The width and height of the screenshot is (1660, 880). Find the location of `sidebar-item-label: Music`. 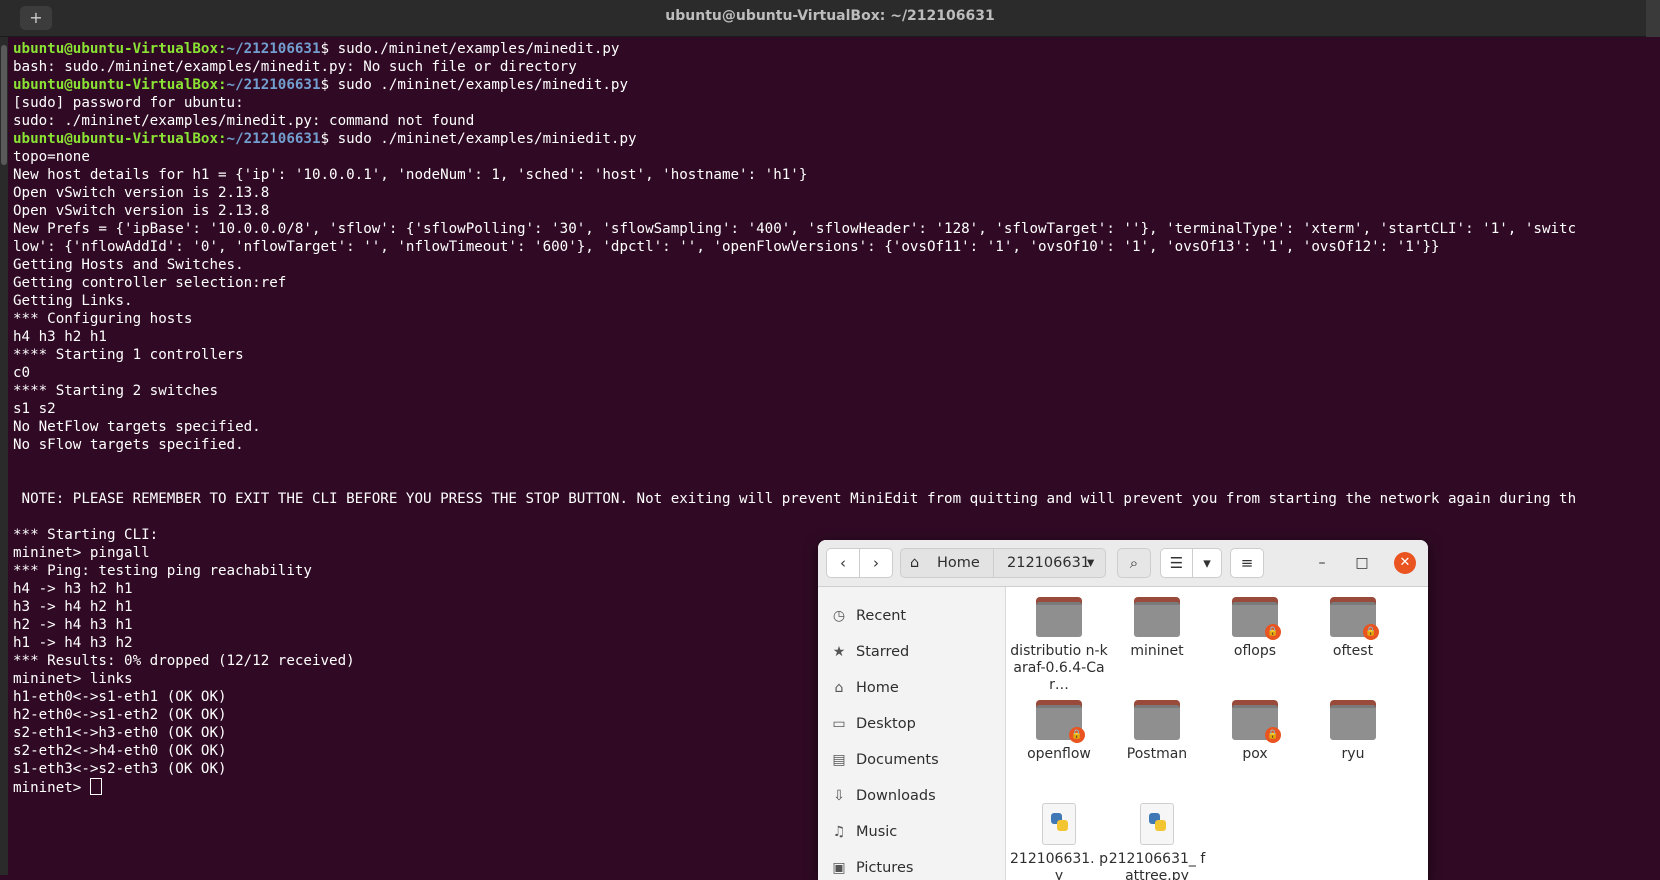

sidebar-item-label: Music is located at coordinates (877, 832).